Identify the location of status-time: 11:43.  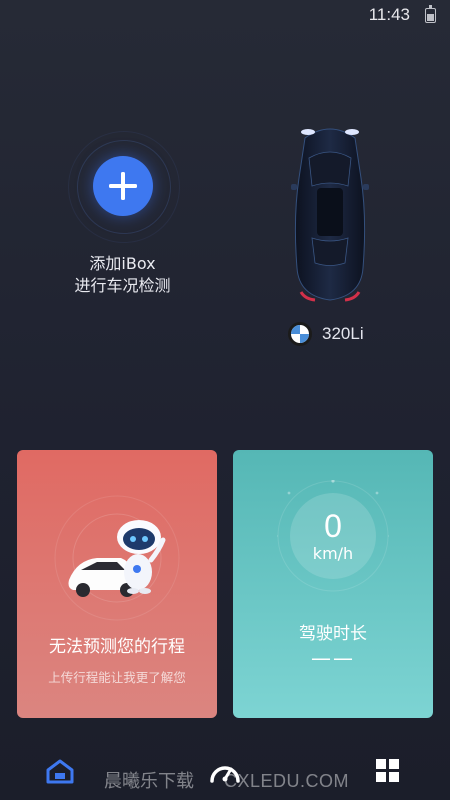
(389, 14).